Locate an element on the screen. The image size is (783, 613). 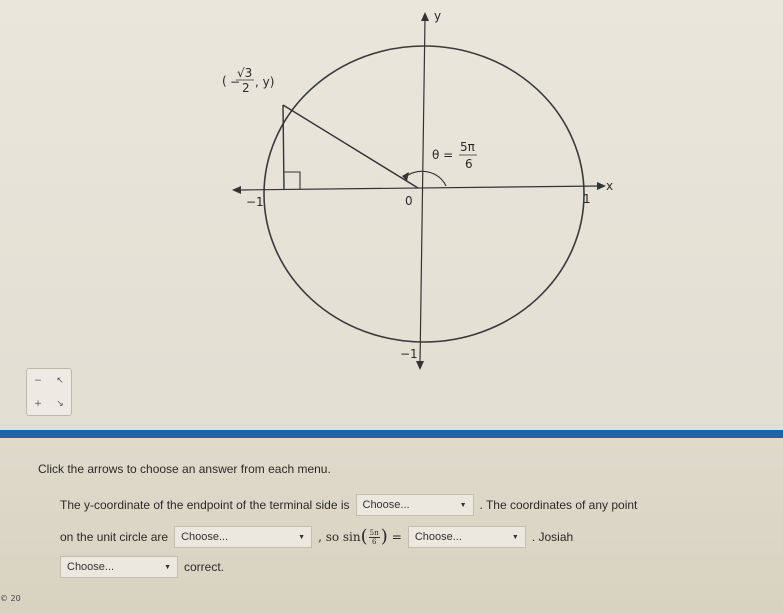
line3-after-text: correct. is located at coordinates (204, 567).